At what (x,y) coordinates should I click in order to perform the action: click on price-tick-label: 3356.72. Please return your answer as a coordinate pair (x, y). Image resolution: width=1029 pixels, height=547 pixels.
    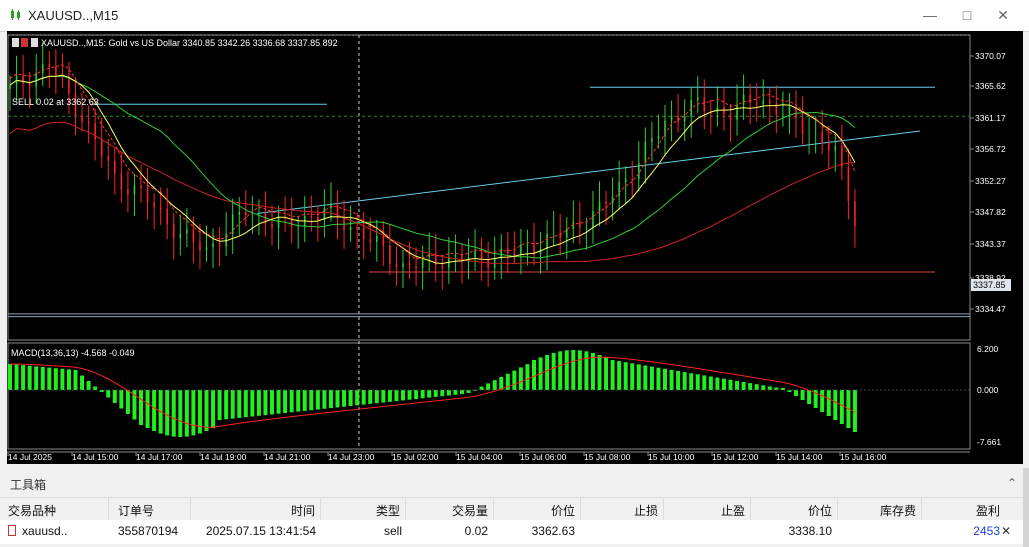
    Looking at the image, I should click on (990, 149).